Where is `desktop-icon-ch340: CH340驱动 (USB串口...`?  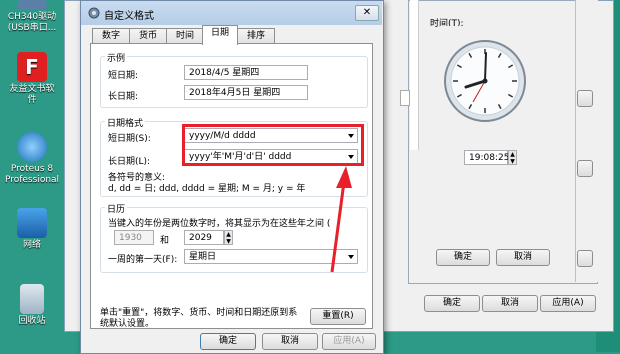
desktop-icon-ch340: CH340驱动 (USB串口... is located at coordinates (32, 17).